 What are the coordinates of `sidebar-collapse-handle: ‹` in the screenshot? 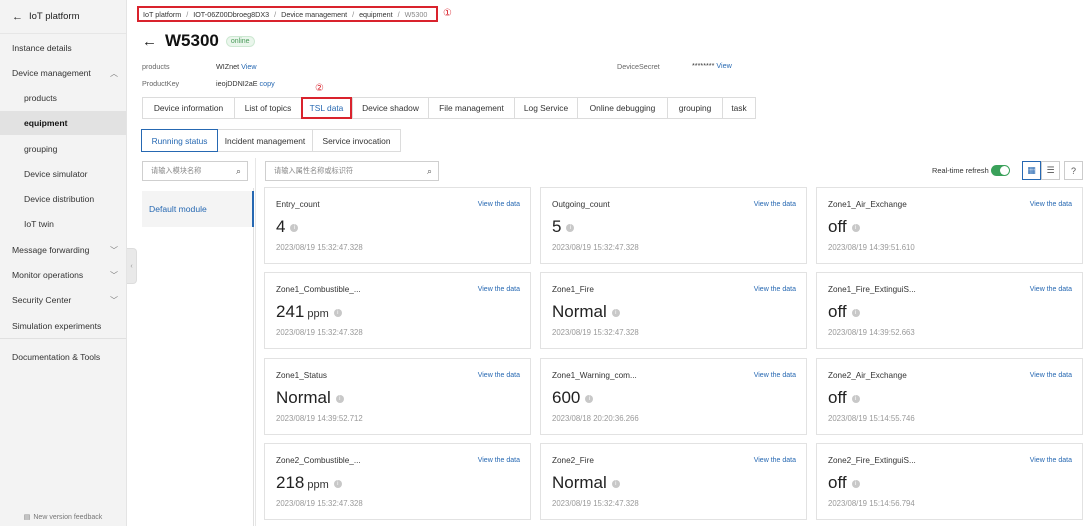 It's located at (132, 266).